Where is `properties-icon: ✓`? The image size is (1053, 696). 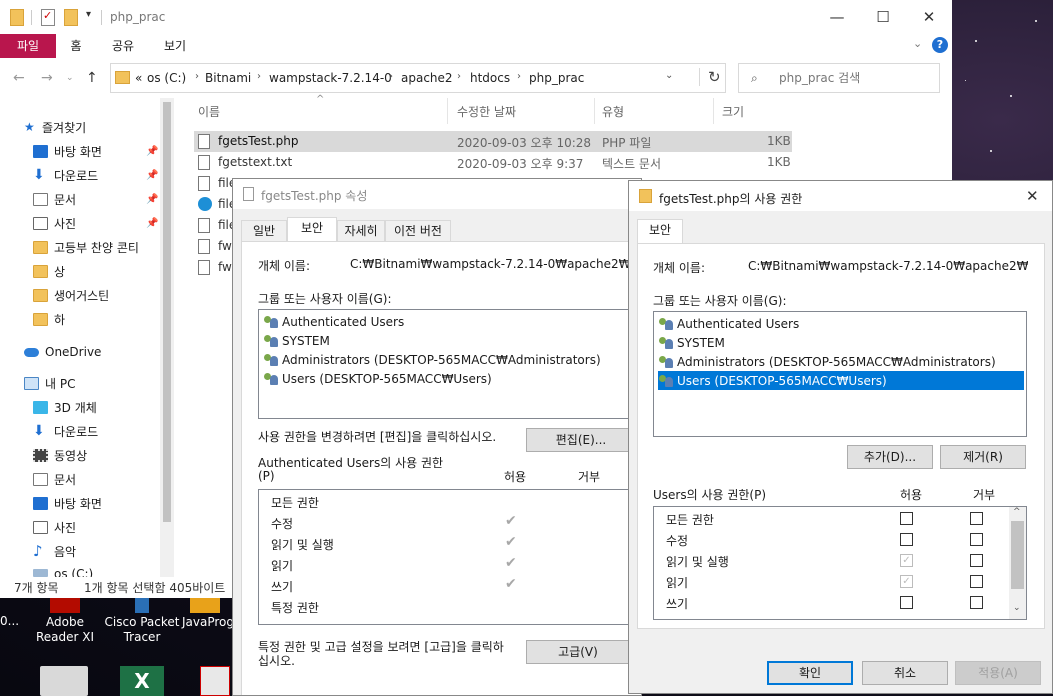
properties-icon: ✓ is located at coordinates (48, 17).